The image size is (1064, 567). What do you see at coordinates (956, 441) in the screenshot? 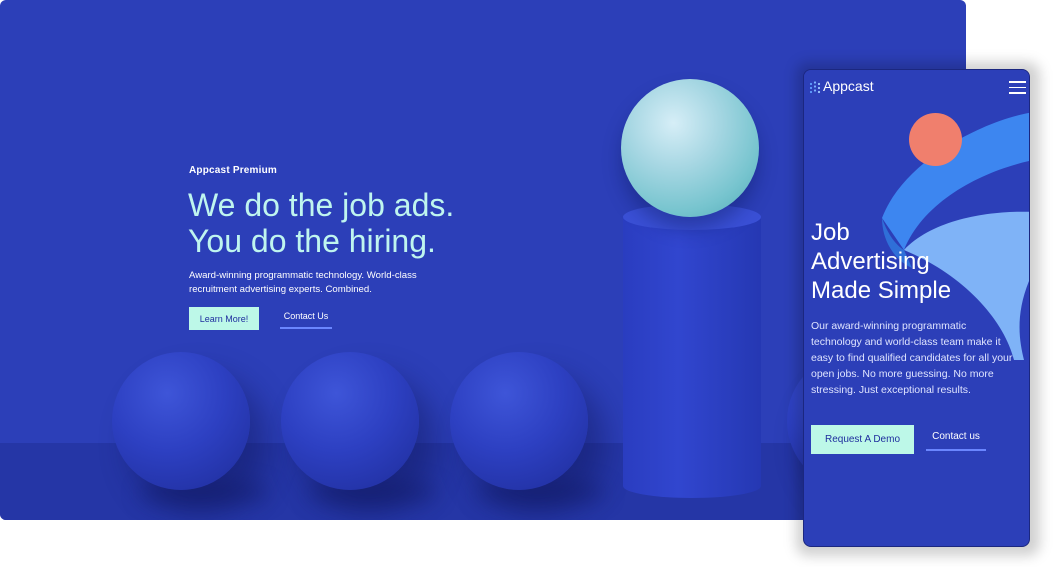
I see `contact-us-link: Contact us` at bounding box center [956, 441].